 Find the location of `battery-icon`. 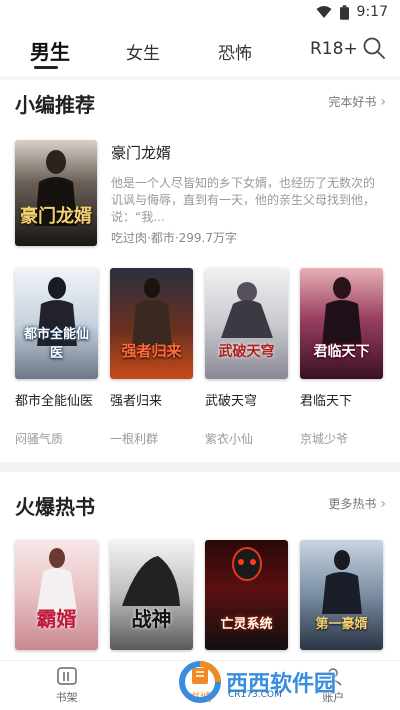

battery-icon is located at coordinates (344, 12).